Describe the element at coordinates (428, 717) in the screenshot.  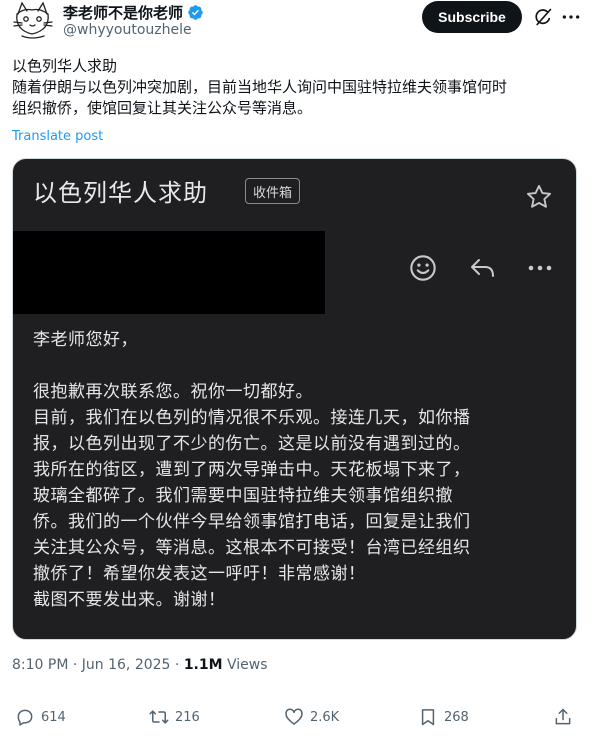
I see `bookmark-icon` at that location.